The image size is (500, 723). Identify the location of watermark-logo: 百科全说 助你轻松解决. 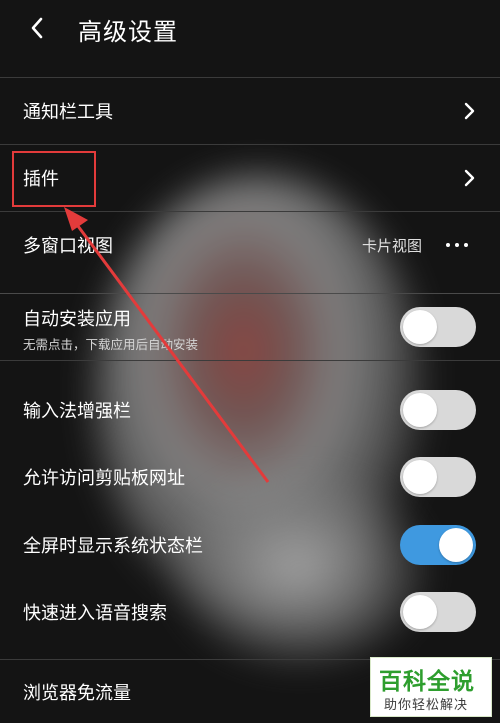
(431, 687).